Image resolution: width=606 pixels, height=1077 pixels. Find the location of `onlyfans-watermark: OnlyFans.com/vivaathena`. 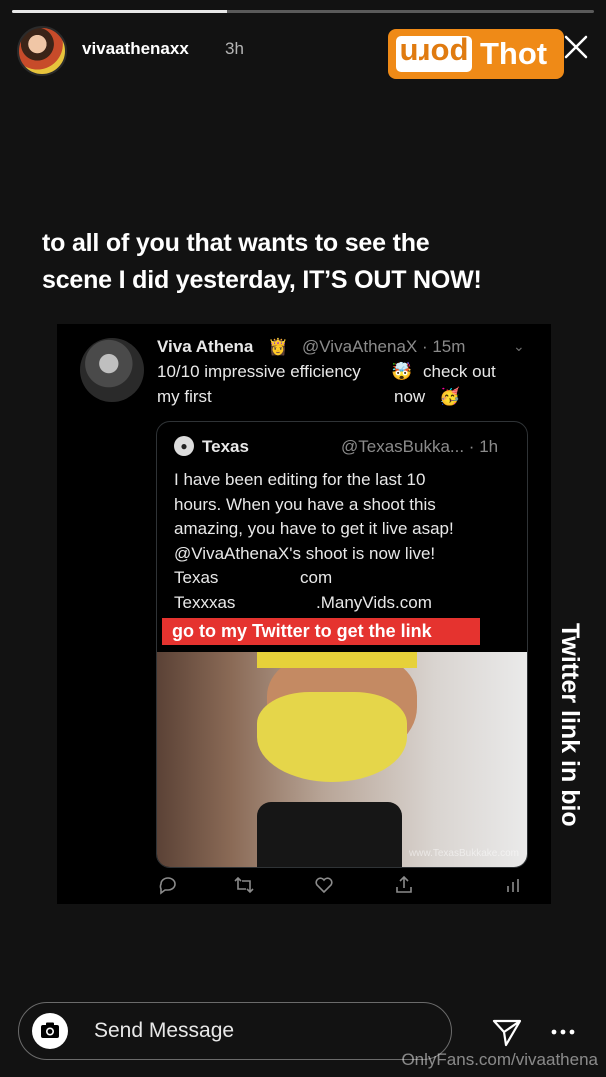

onlyfans-watermark: OnlyFans.com/vivaathena is located at coordinates (499, 1059).